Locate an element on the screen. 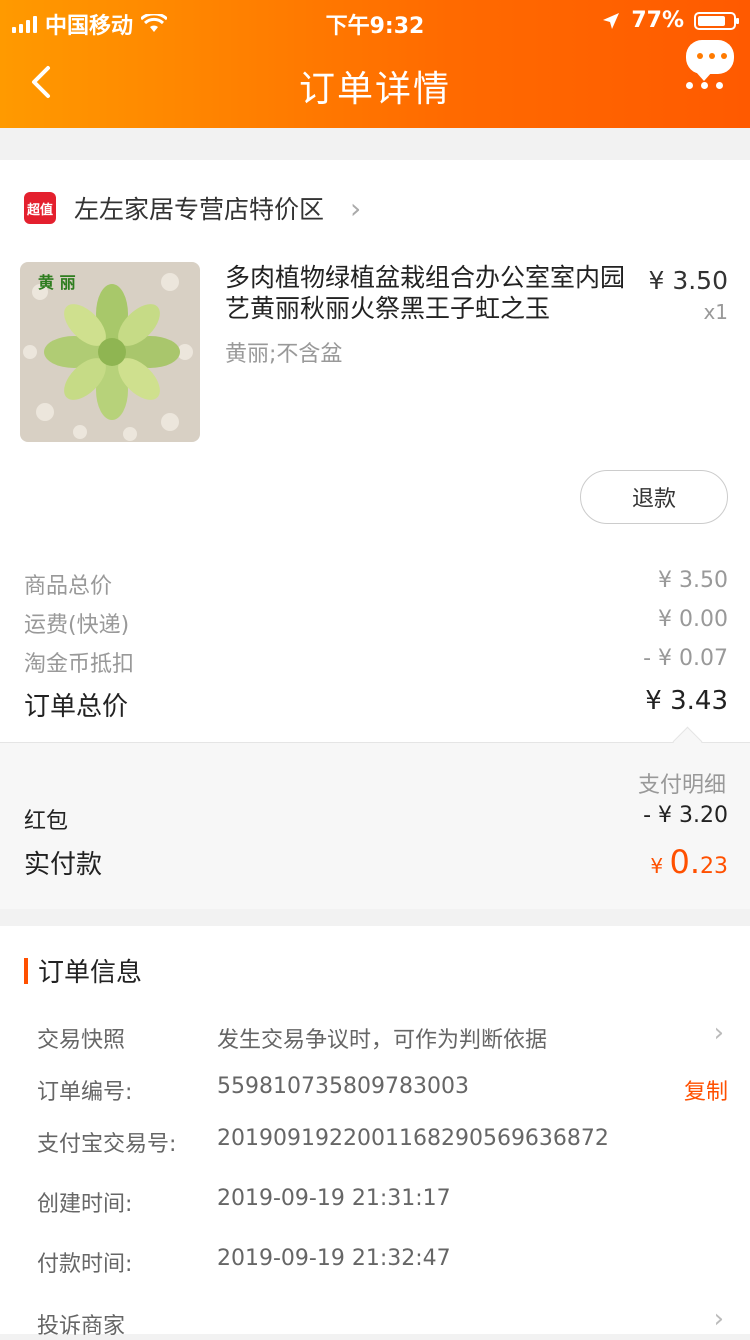 This screenshot has height=1340, width=750. paid-time-label: 付款时间: is located at coordinates (85, 1264).